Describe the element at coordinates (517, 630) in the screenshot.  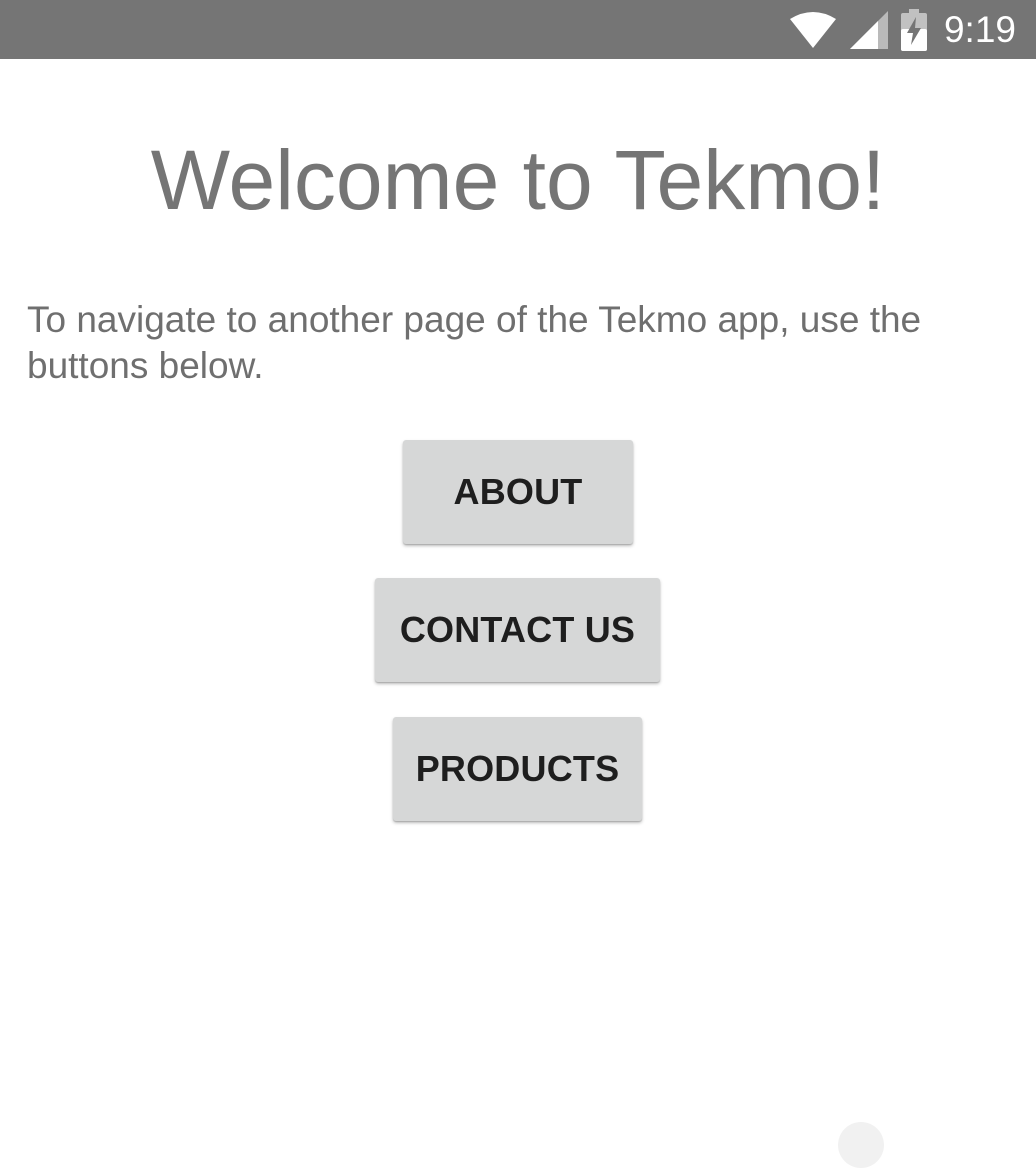
I see `contact-us-button: CONTACT US` at that location.